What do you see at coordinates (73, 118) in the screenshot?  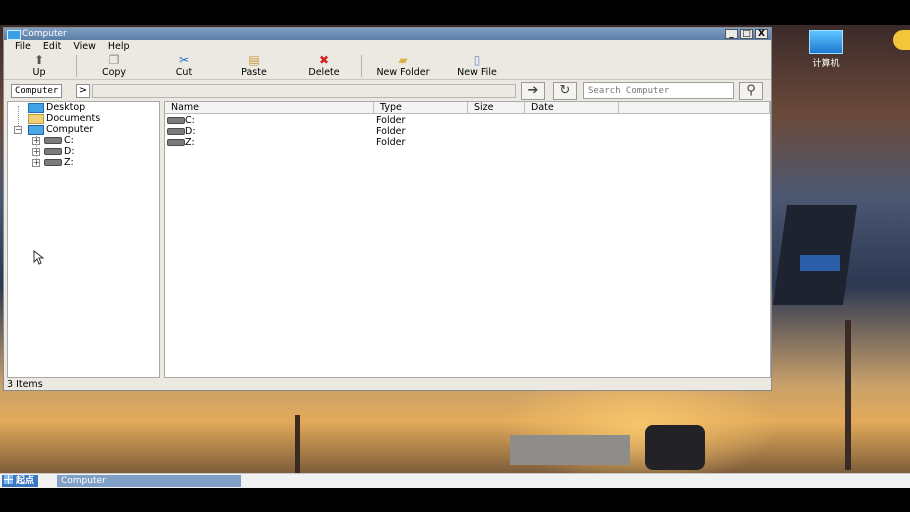 I see `tree-label: Documents` at bounding box center [73, 118].